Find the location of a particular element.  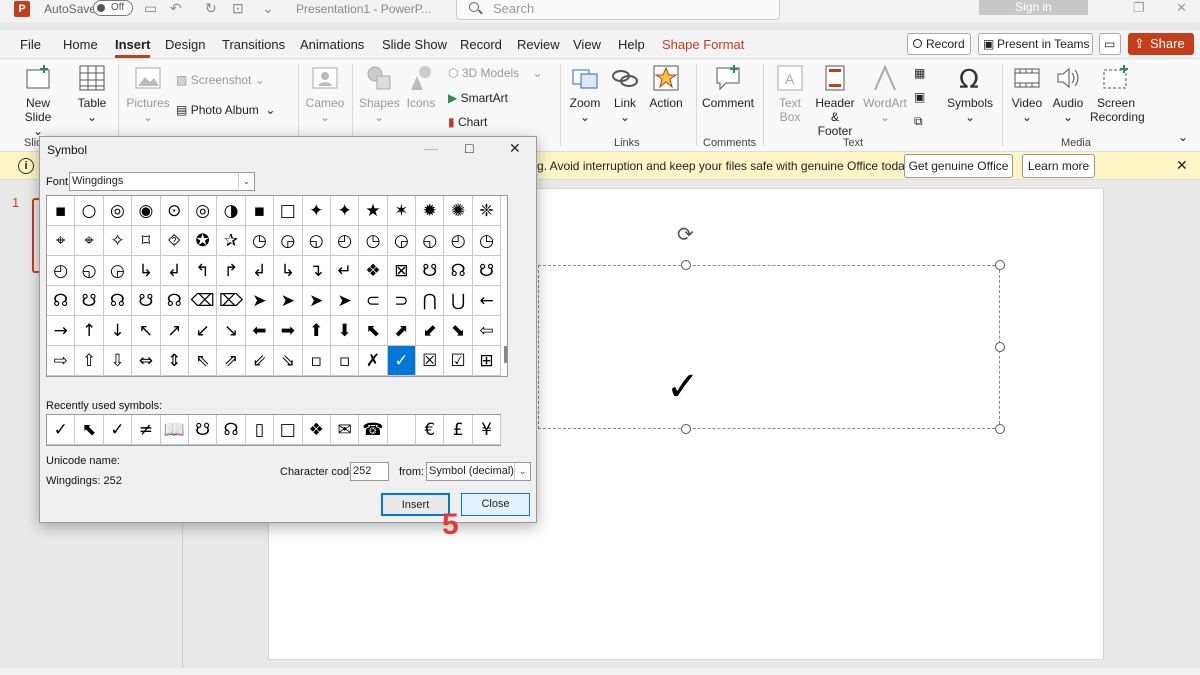

from-dropdown: Symbol (decimal) ⌄ is located at coordinates (478, 471).